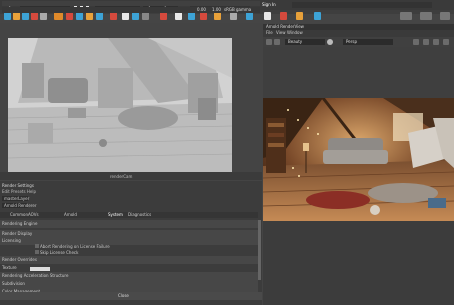  Describe the element at coordinates (269, 4) in the screenshot. I see `sign-in-button: Sign In` at that location.